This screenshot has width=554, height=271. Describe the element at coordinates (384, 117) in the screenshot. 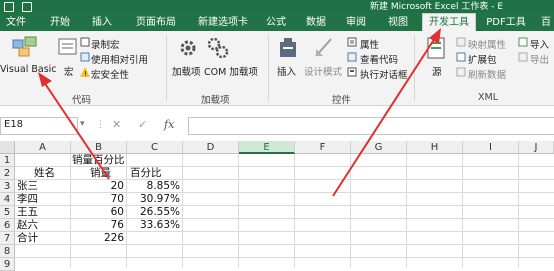

I see `arrow-to-developer-tab` at that location.